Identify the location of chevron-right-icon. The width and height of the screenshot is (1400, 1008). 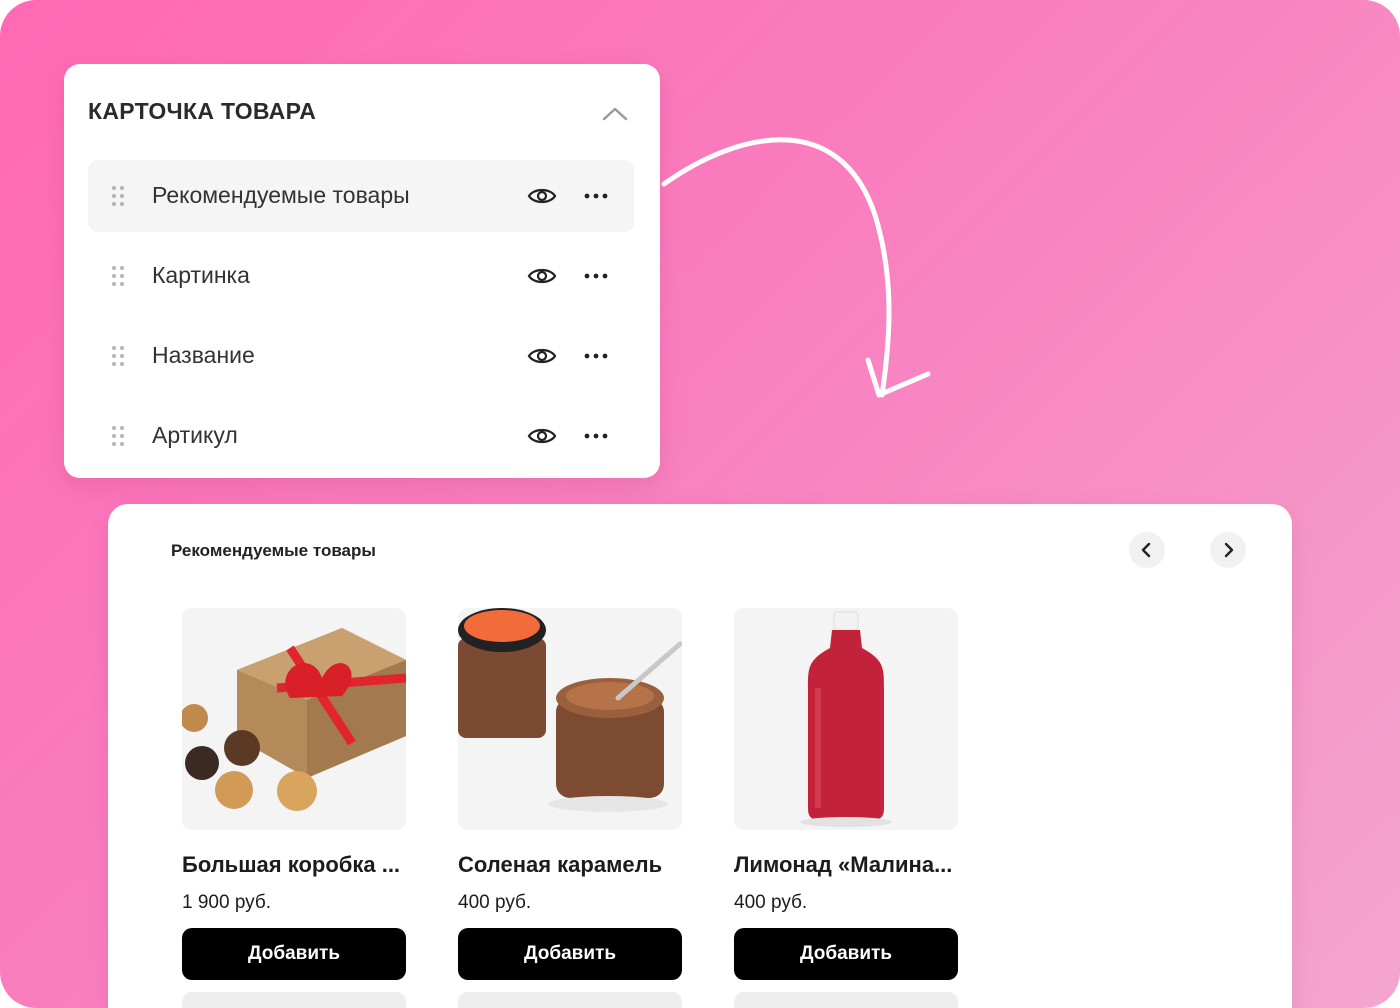
(1229, 550).